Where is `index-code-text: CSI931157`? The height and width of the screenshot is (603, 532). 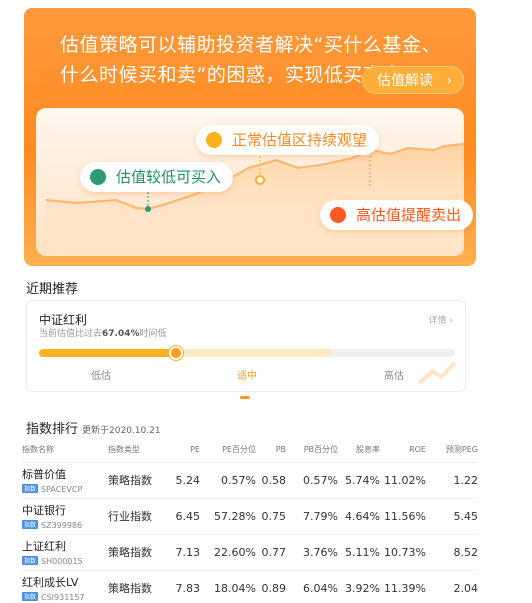 index-code-text: CSI931157 is located at coordinates (63, 597).